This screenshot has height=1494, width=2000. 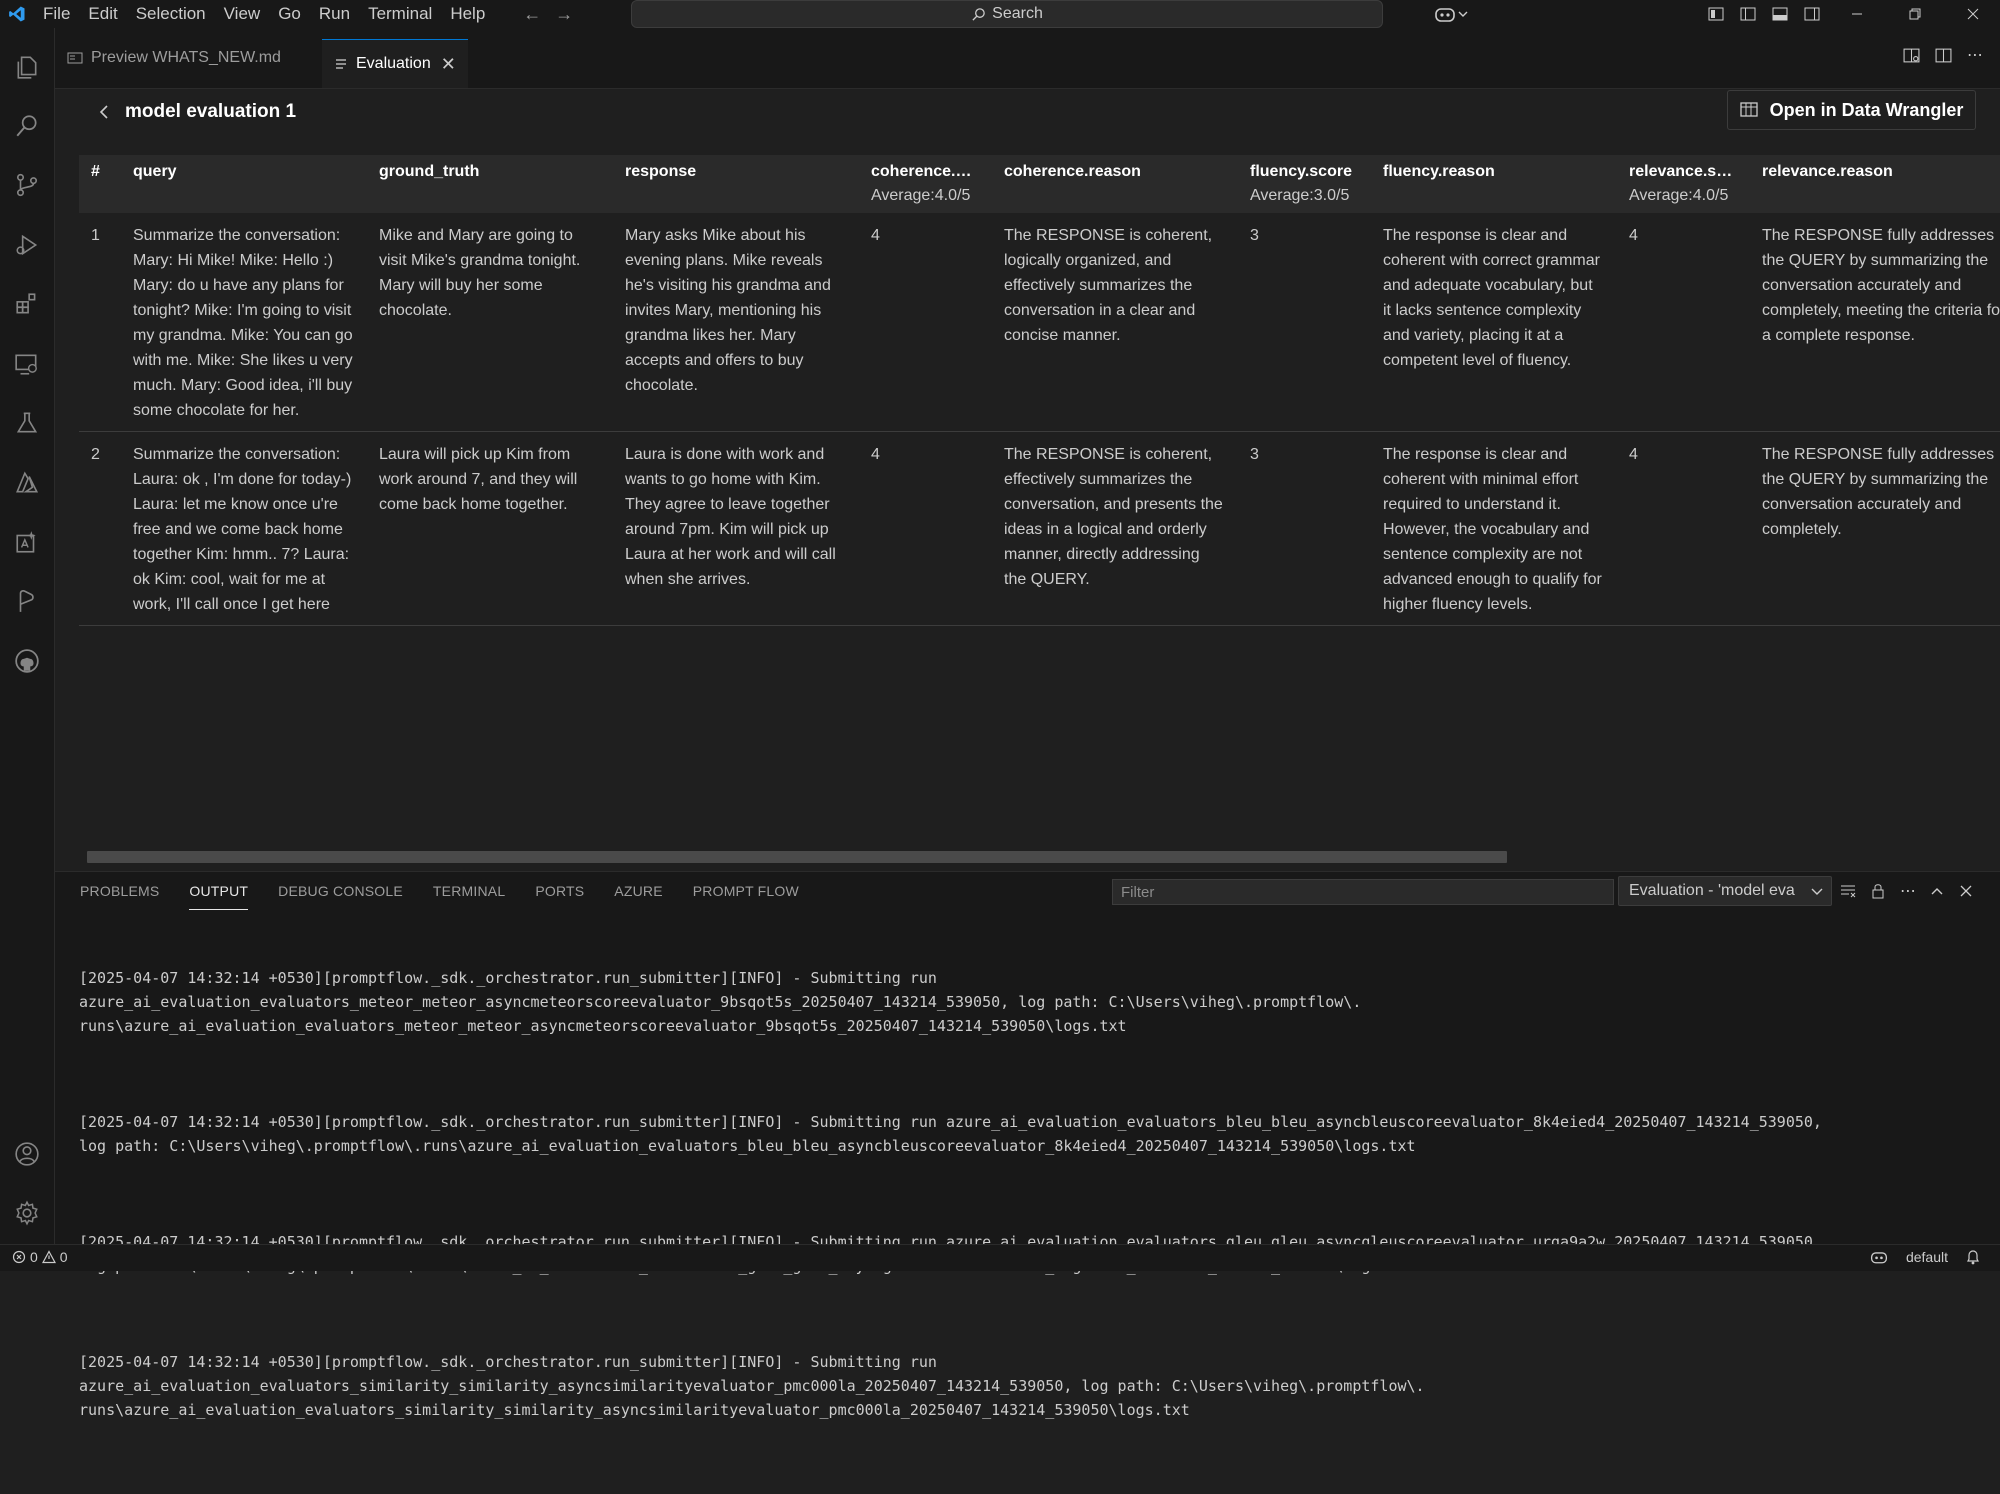 What do you see at coordinates (1975, 55) in the screenshot?
I see `more-actions-icon: ⋯` at bounding box center [1975, 55].